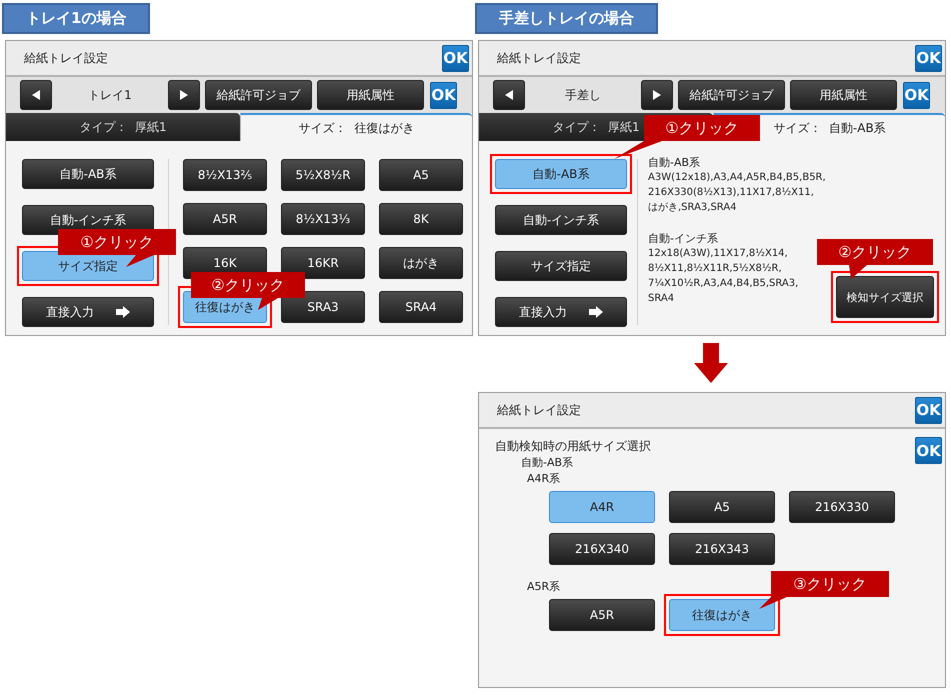 The image size is (951, 698). What do you see at coordinates (543, 479) in the screenshot?
I see `group-title: A4R系` at bounding box center [543, 479].